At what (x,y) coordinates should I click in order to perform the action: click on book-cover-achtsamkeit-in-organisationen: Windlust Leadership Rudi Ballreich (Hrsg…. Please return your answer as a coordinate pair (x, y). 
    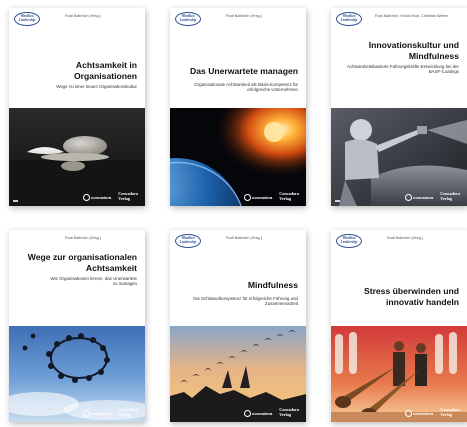
    Looking at the image, I should click on (77, 107).